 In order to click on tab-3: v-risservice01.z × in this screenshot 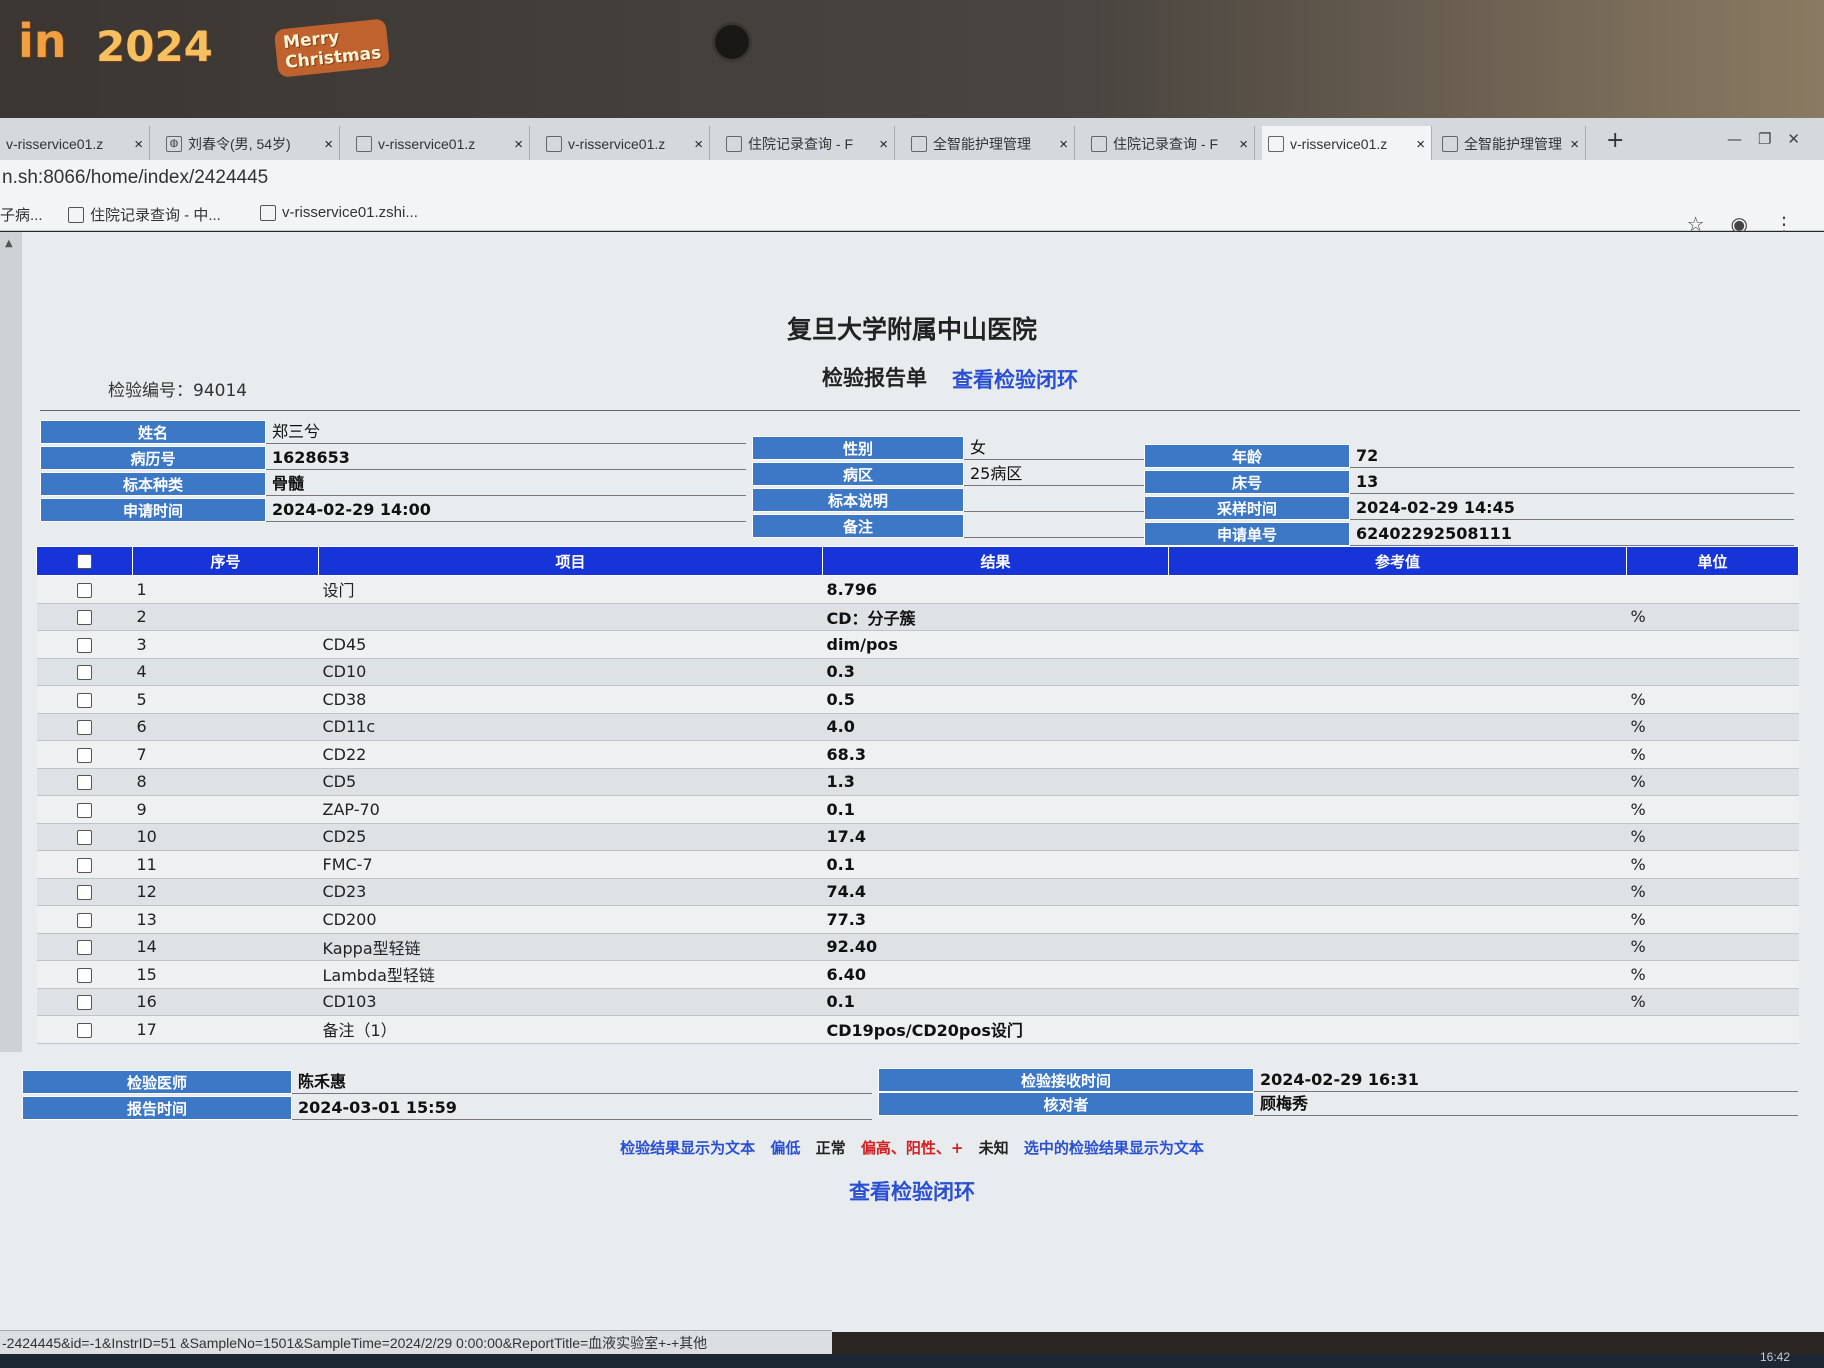, I will do `click(440, 144)`.